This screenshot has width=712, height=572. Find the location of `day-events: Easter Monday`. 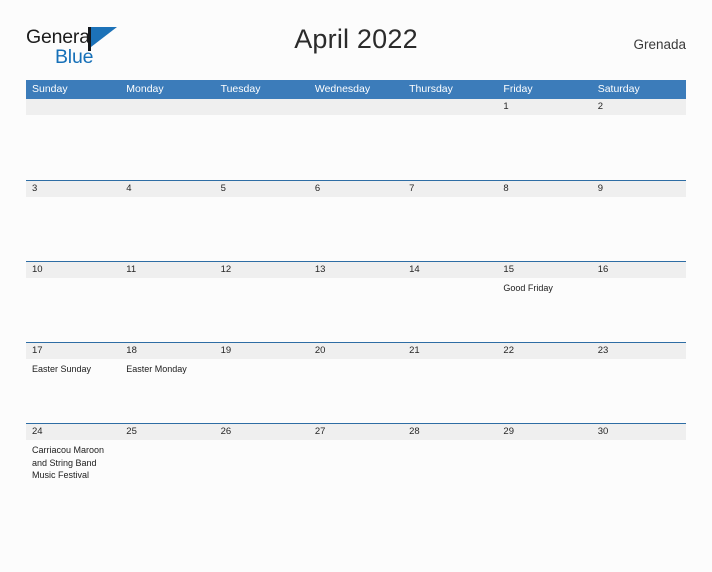

day-events: Easter Monday is located at coordinates (167, 367).